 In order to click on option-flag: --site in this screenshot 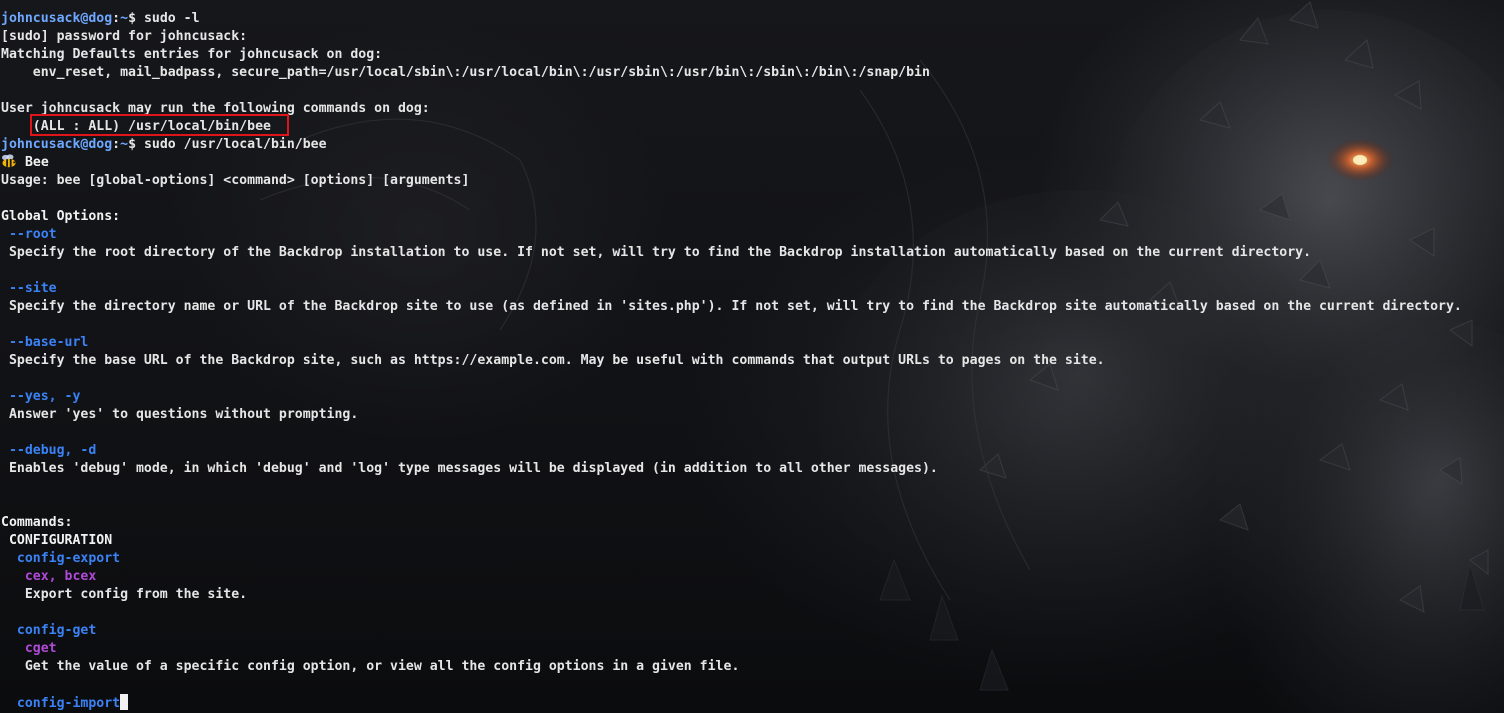, I will do `click(29, 288)`.